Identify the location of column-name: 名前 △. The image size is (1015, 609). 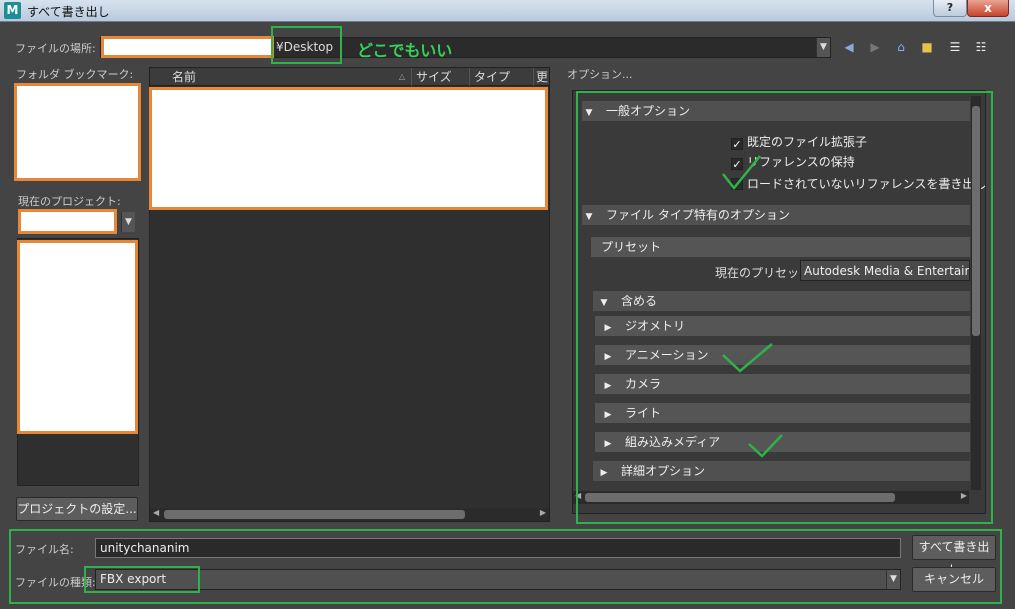
(290, 77).